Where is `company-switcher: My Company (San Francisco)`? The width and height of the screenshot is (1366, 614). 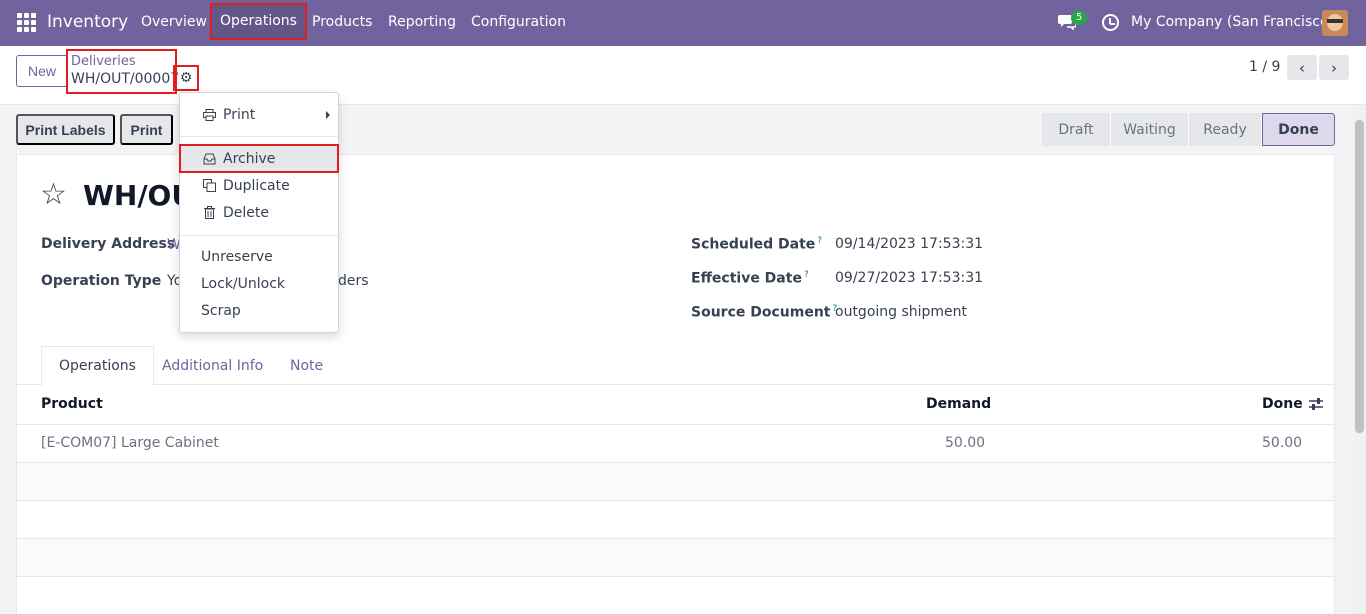 company-switcher: My Company (San Francisco) is located at coordinates (1232, 22).